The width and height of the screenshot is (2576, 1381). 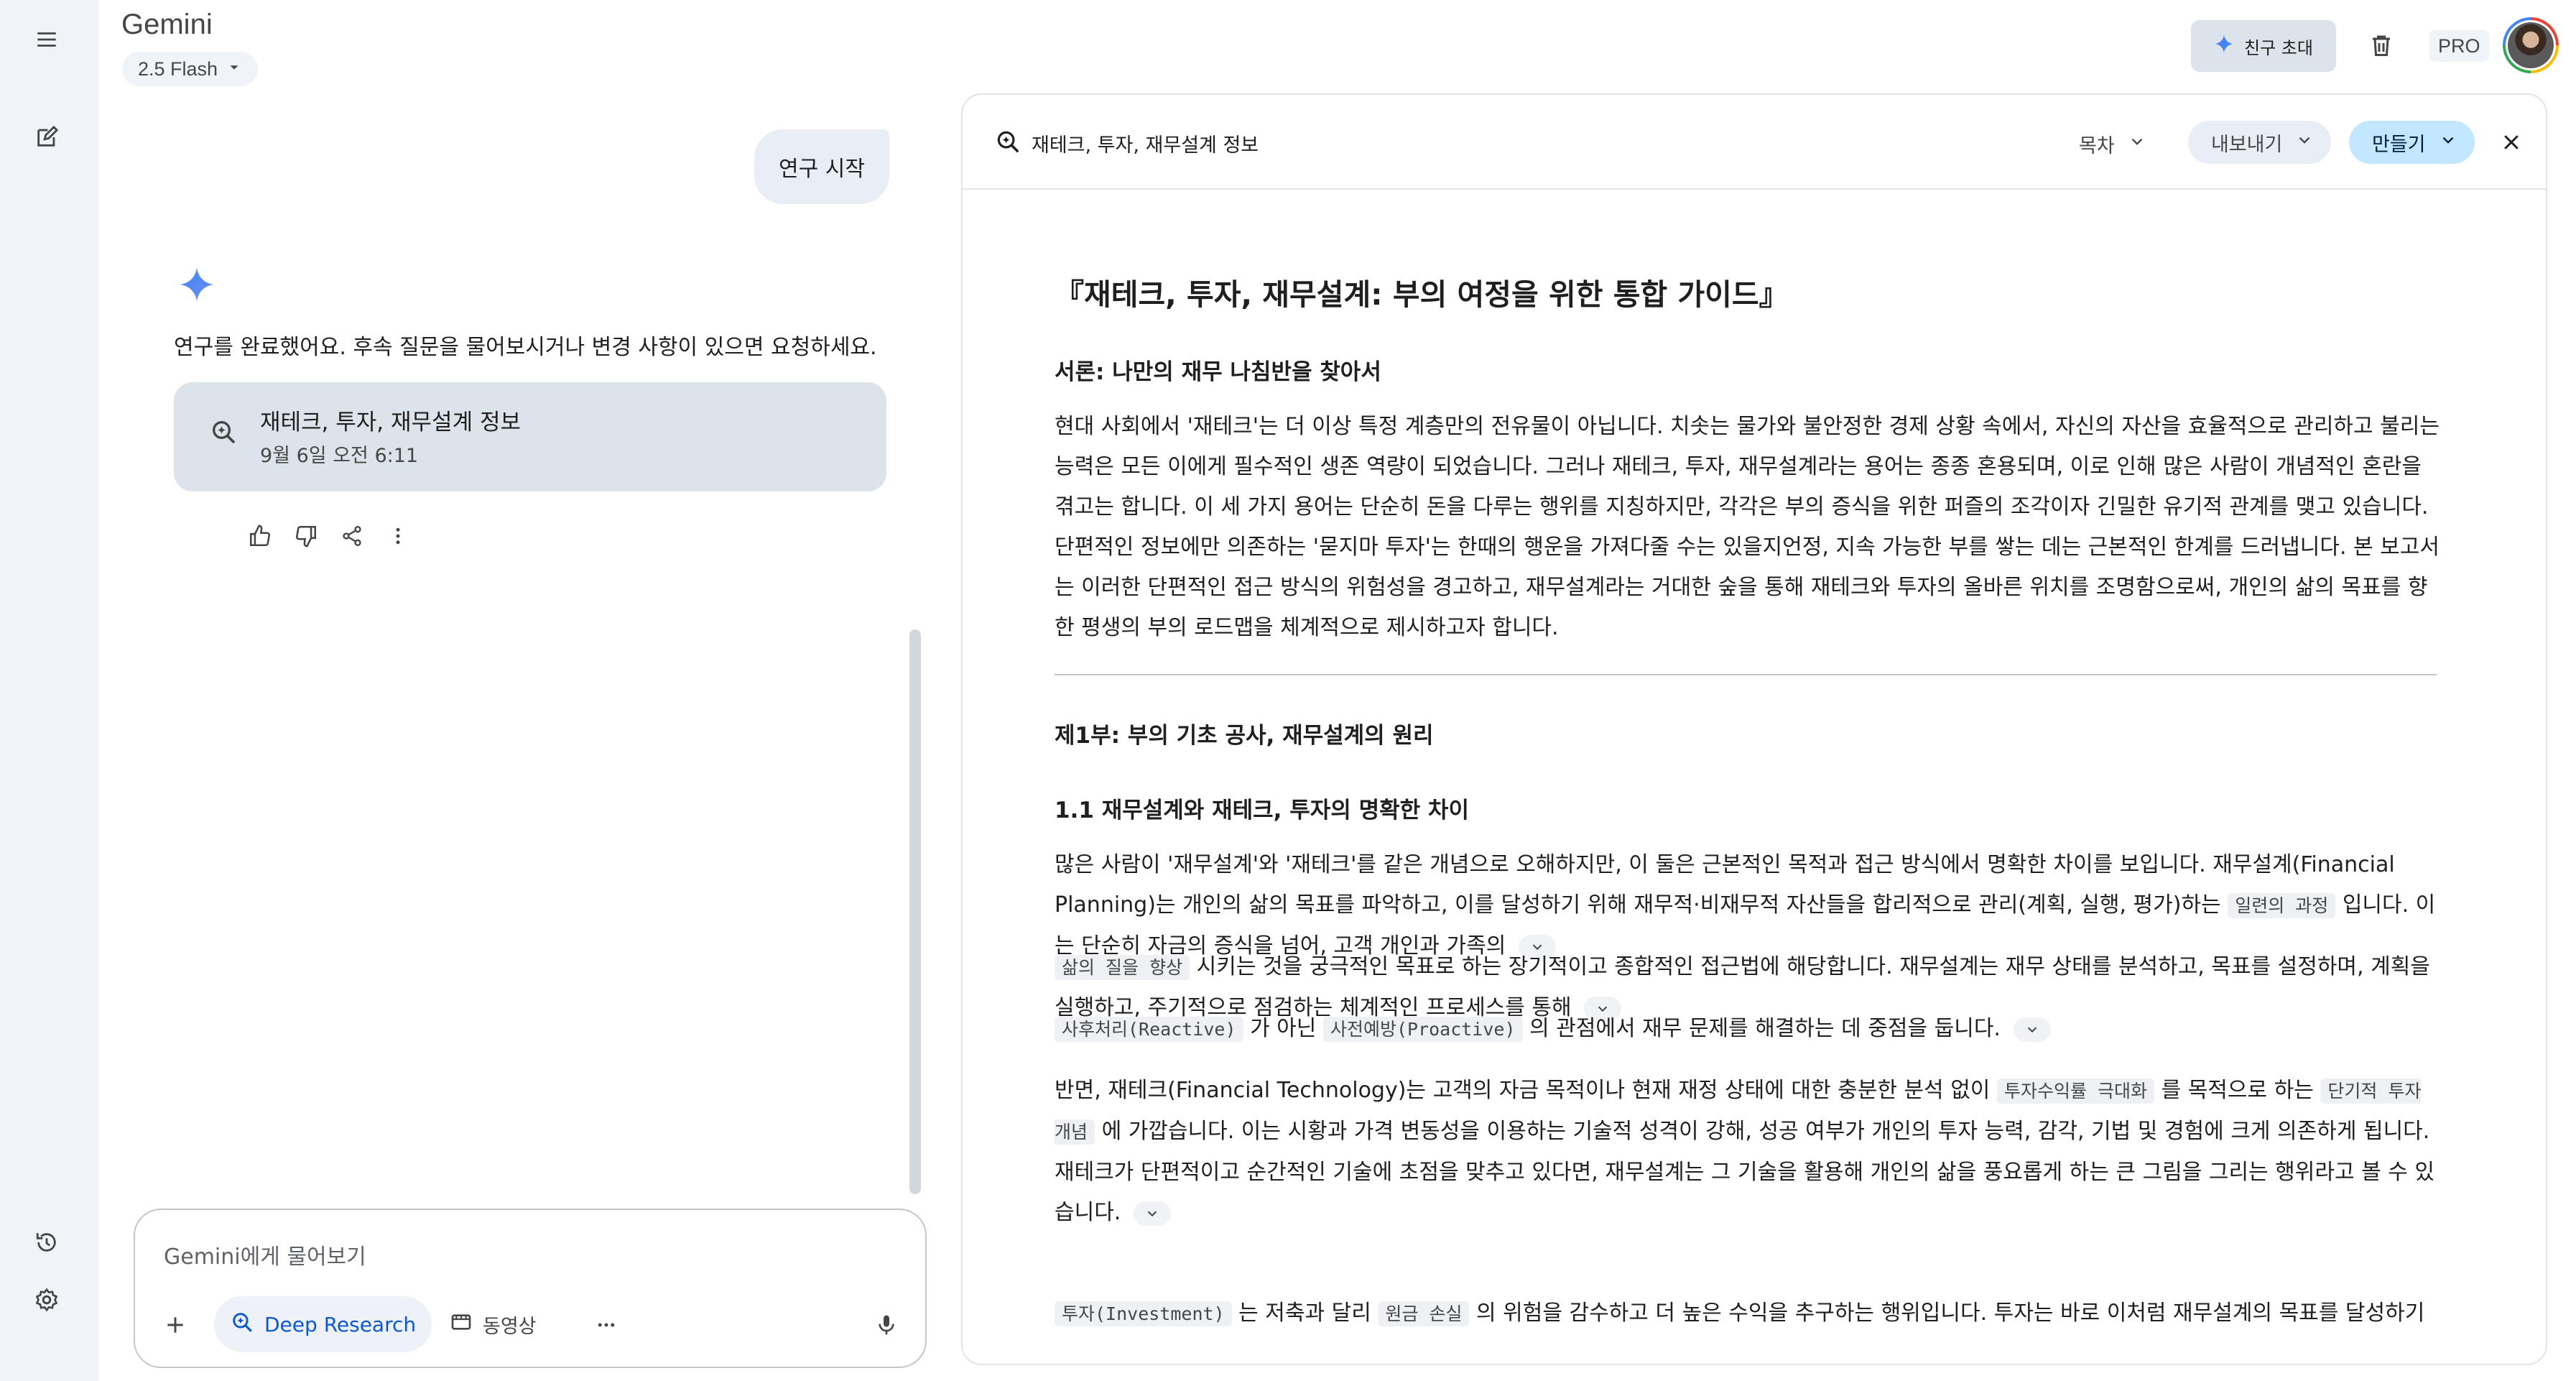 I want to click on more-vert-icon, so click(x=398, y=536).